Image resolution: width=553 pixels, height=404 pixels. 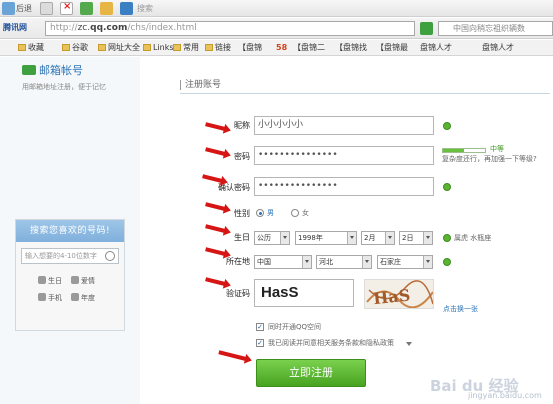 What do you see at coordinates (42, 297) in the screenshot?
I see `phone-icon` at bounding box center [42, 297].